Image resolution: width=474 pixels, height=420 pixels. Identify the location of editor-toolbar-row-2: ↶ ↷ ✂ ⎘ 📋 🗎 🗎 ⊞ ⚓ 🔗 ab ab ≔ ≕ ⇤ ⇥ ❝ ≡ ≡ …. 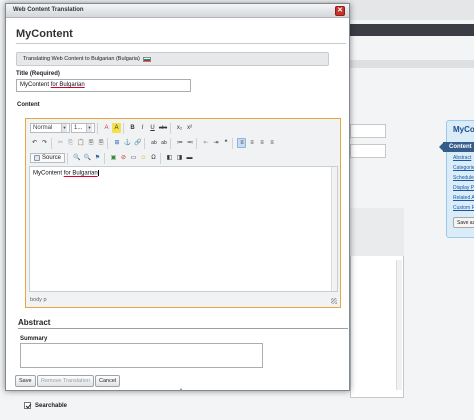
(153, 143).